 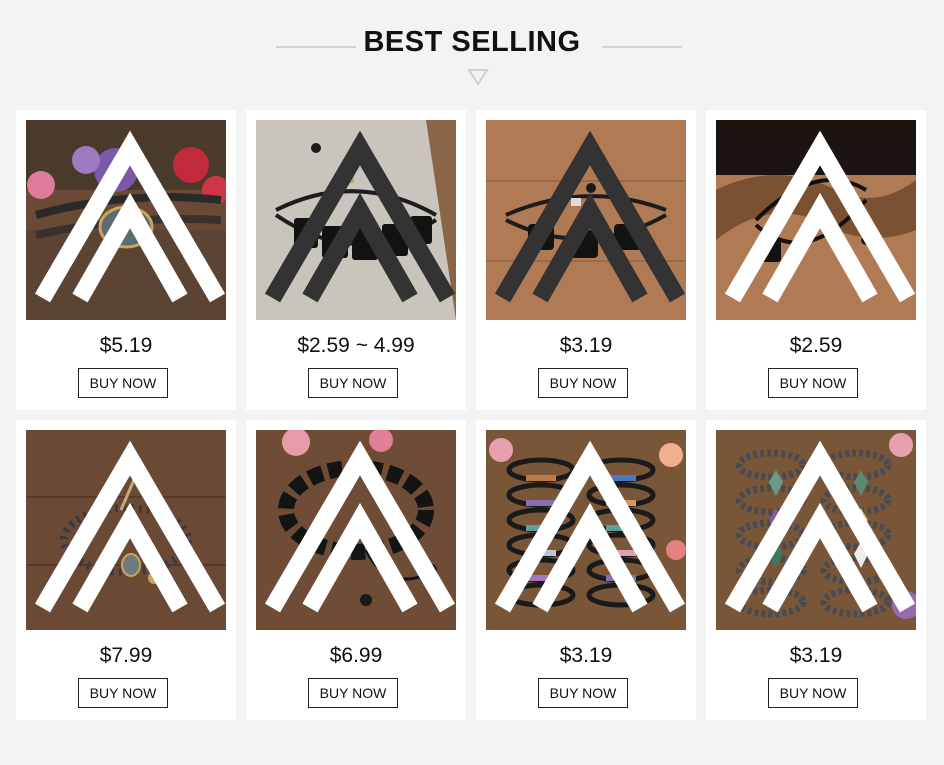 What do you see at coordinates (356, 345) in the screenshot?
I see `product-price: $2.59 ~ 4.99` at bounding box center [356, 345].